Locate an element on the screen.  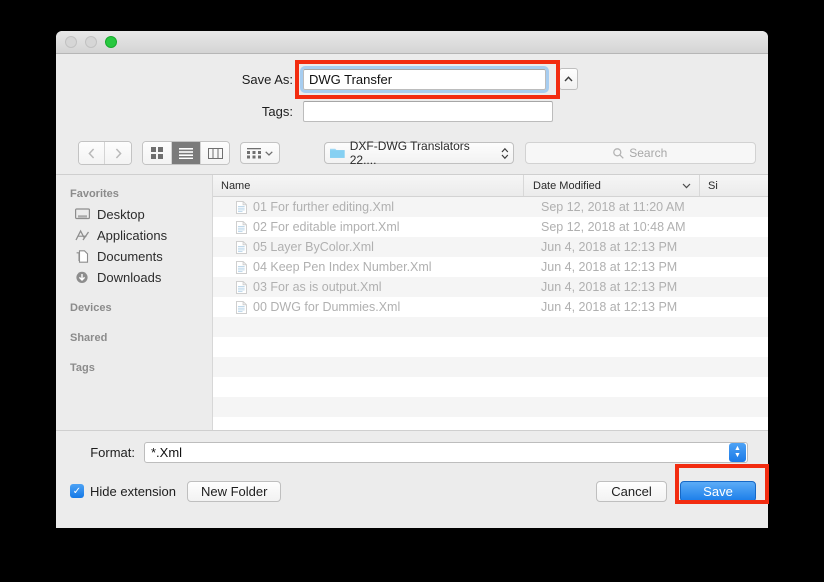
hide-extension-label: Hide extension is located at coordinates (133, 491).